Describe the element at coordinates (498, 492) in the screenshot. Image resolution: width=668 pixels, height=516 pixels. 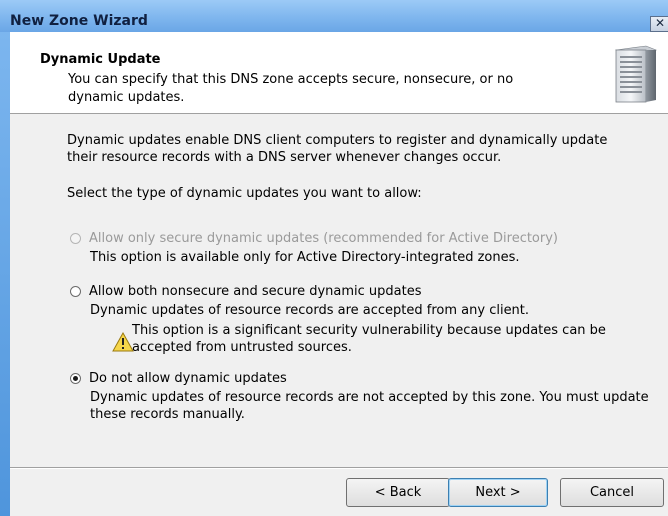
I see `next-button: Next >` at that location.